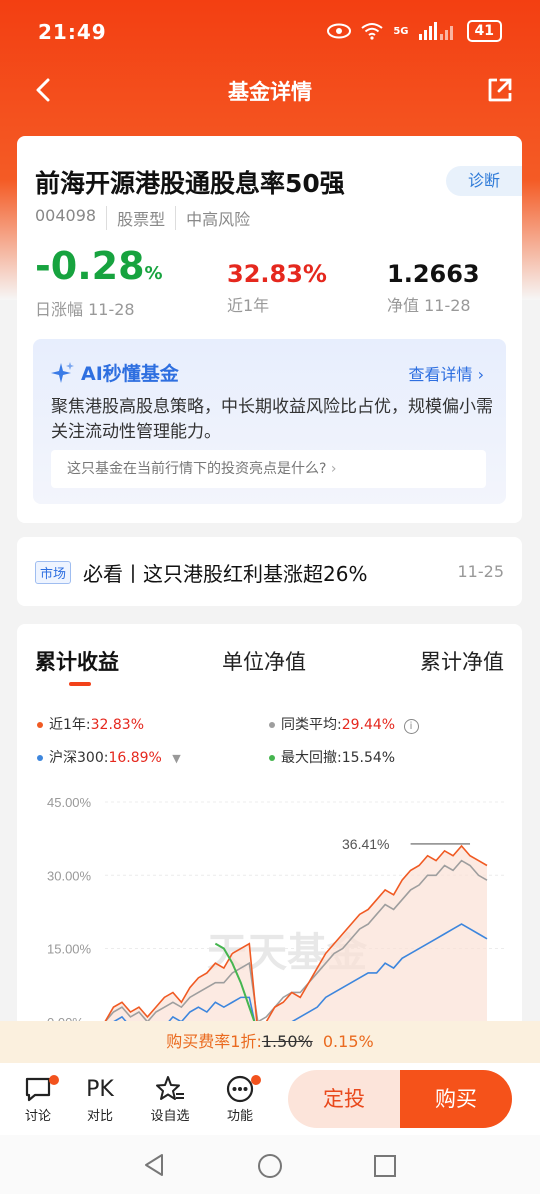 Image resolution: width=540 pixels, height=1194 pixels. What do you see at coordinates (411, 726) in the screenshot?
I see `info-icon: i` at bounding box center [411, 726].